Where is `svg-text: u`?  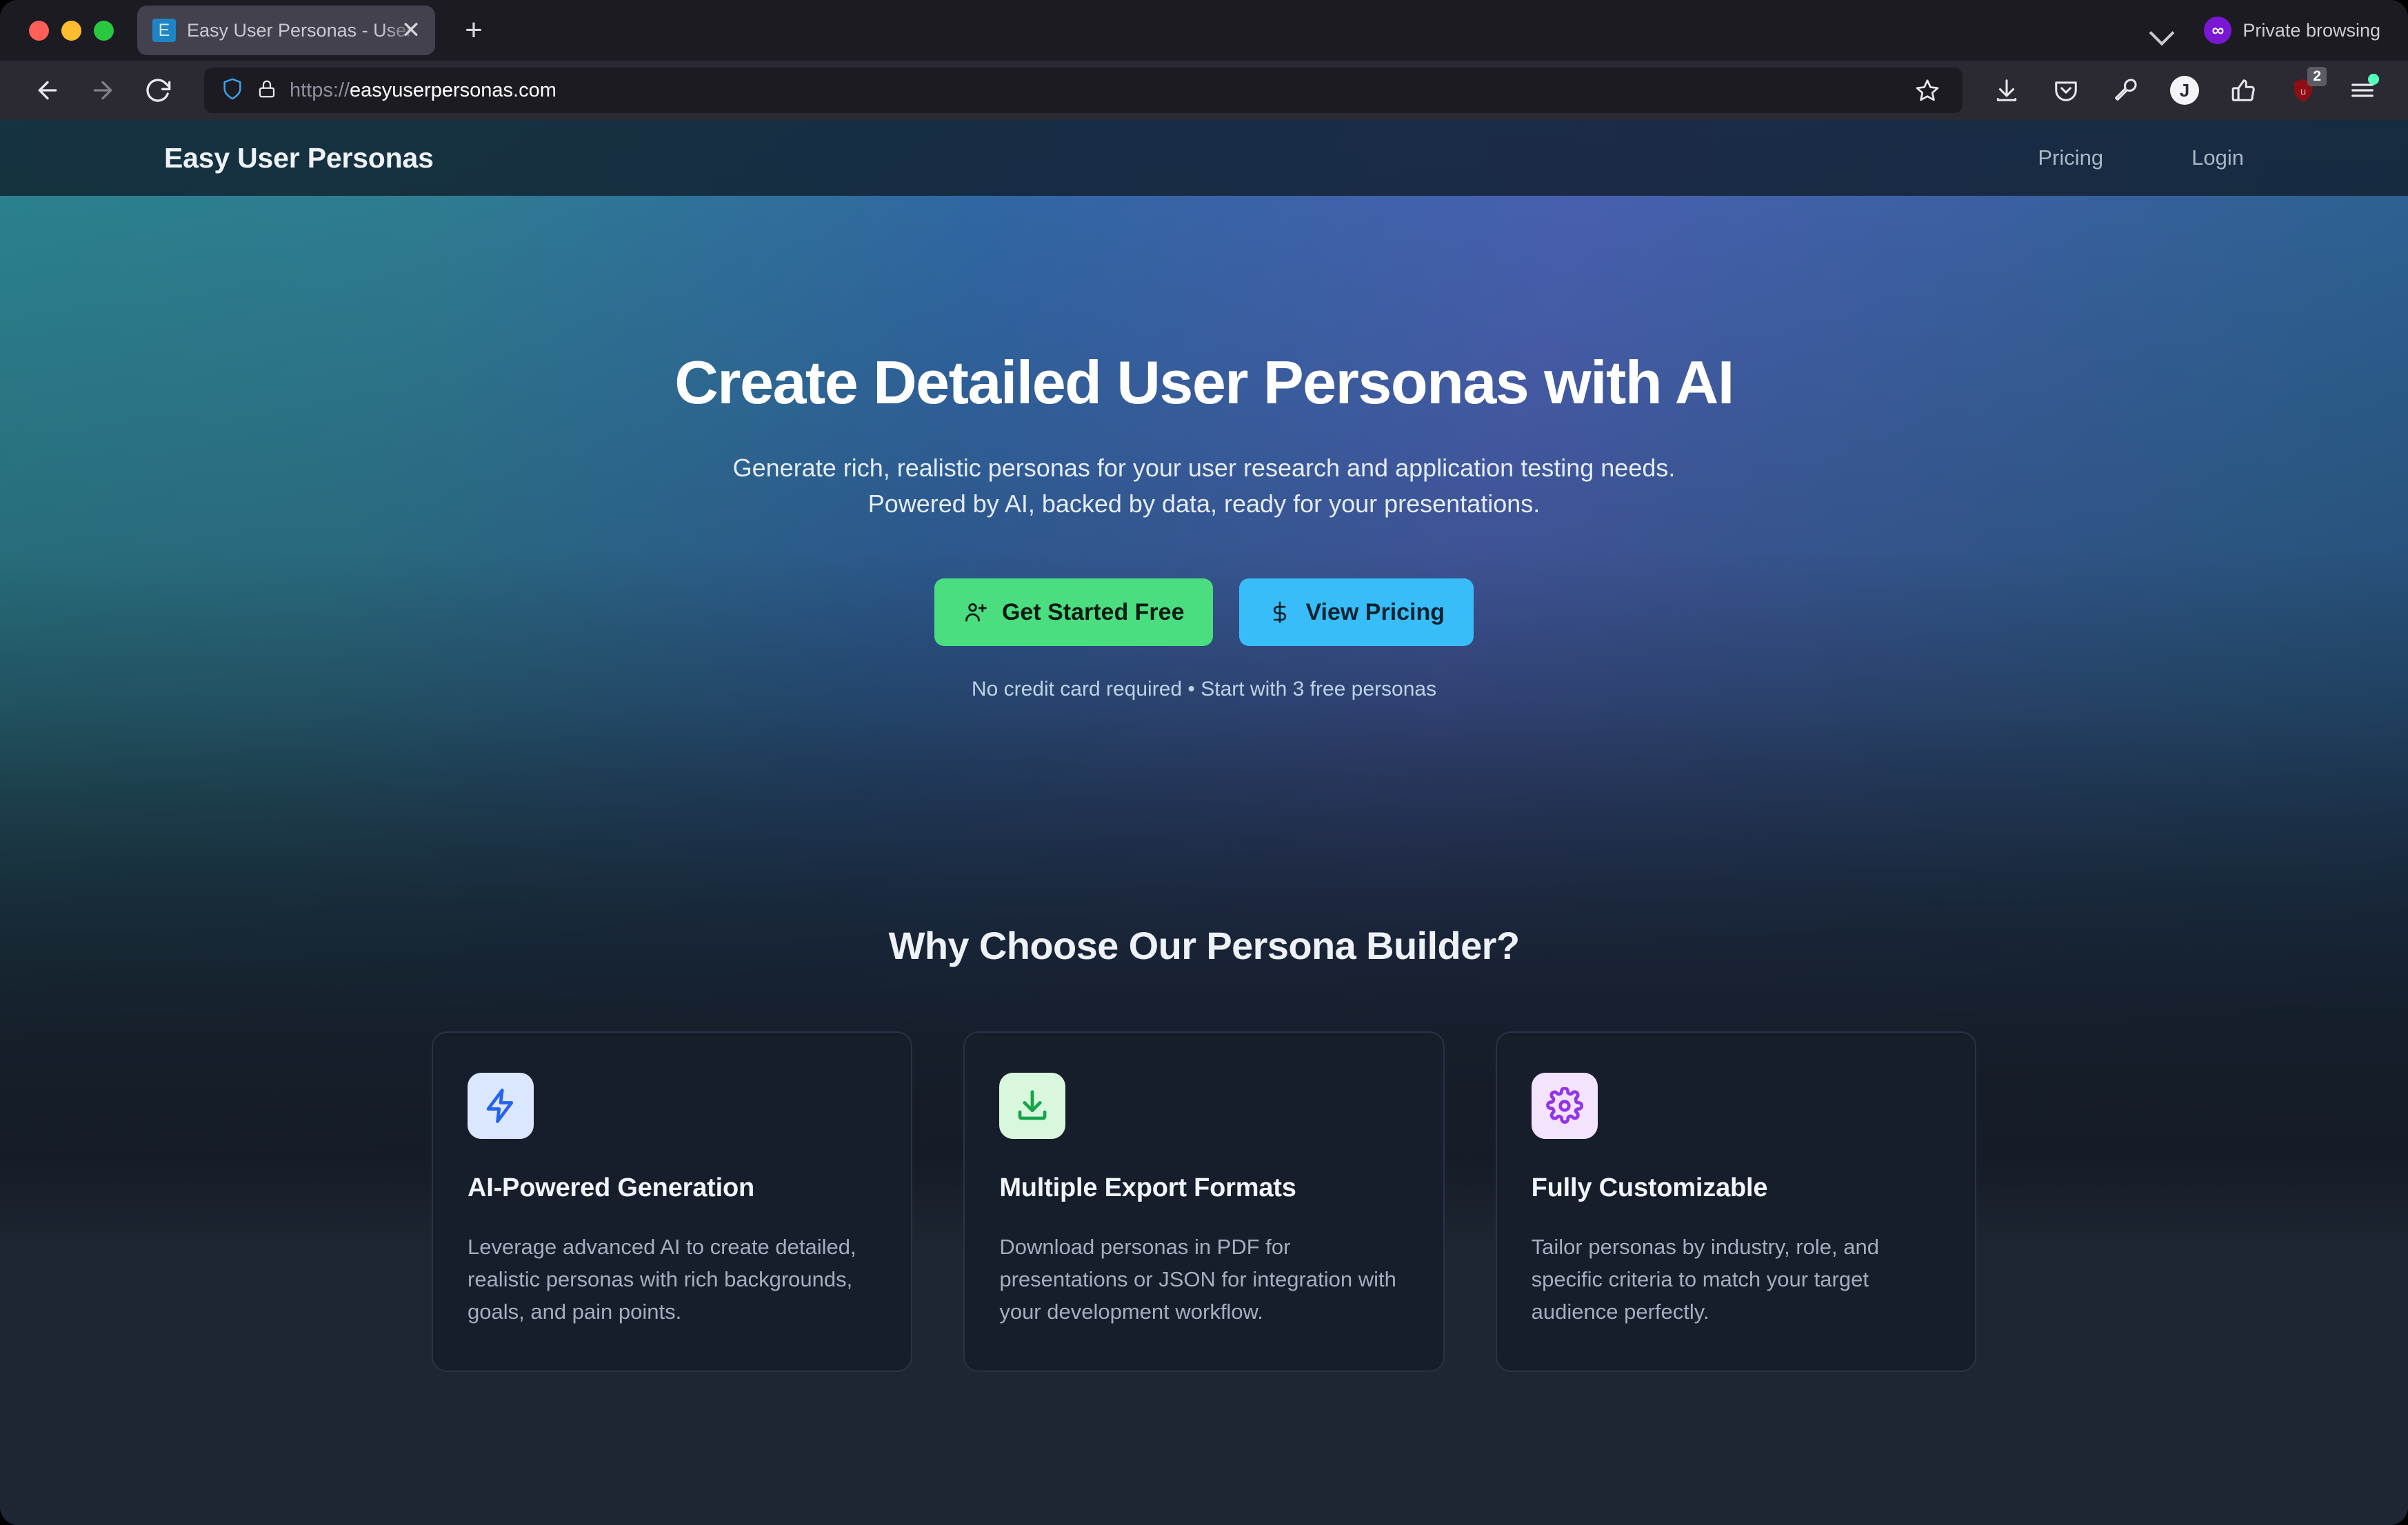
svg-text: u is located at coordinates (2303, 92).